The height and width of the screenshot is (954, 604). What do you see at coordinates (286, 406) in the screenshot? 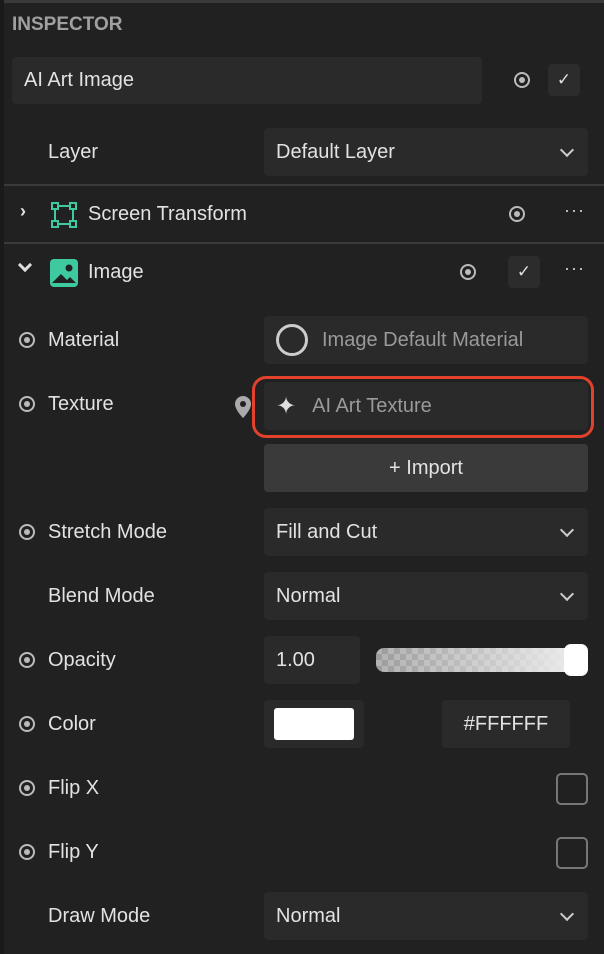
I see `ai-brush-sparkle-icon: ✦` at bounding box center [286, 406].